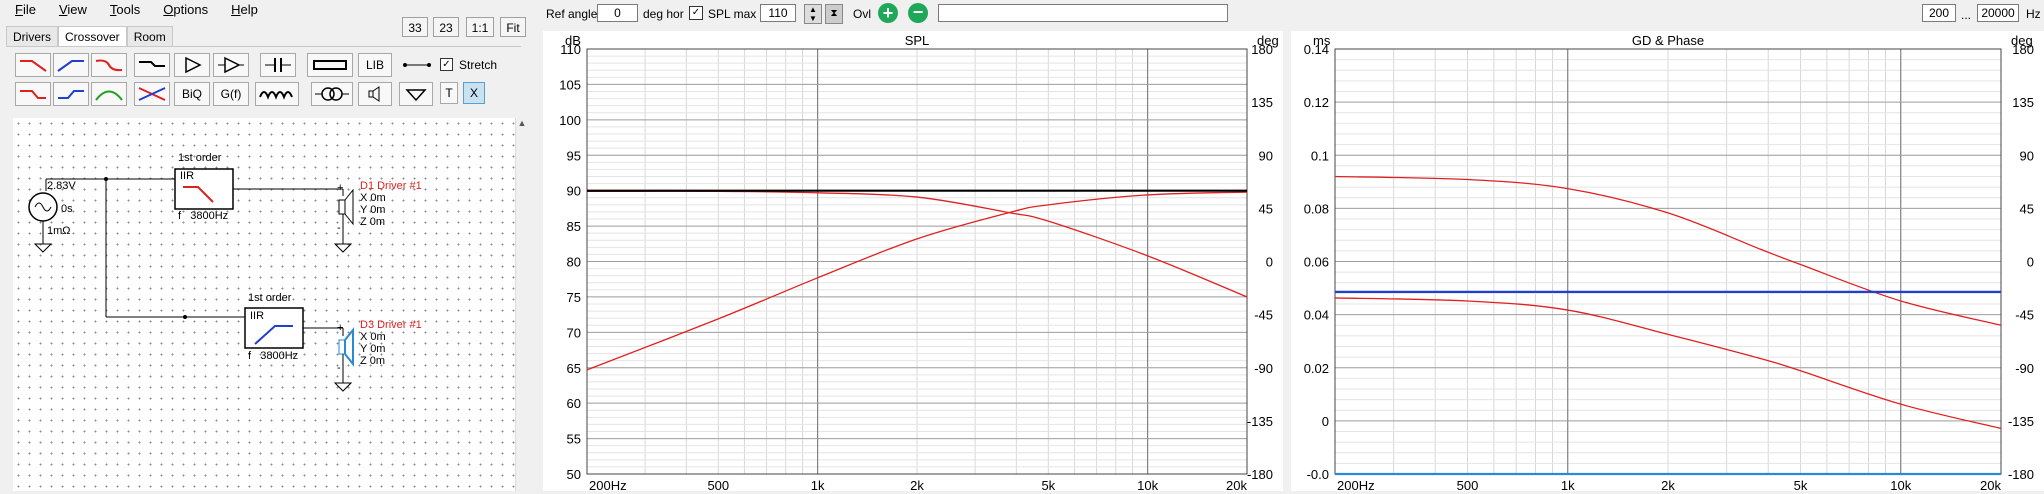  I want to click on transformer-button, so click(332, 94).